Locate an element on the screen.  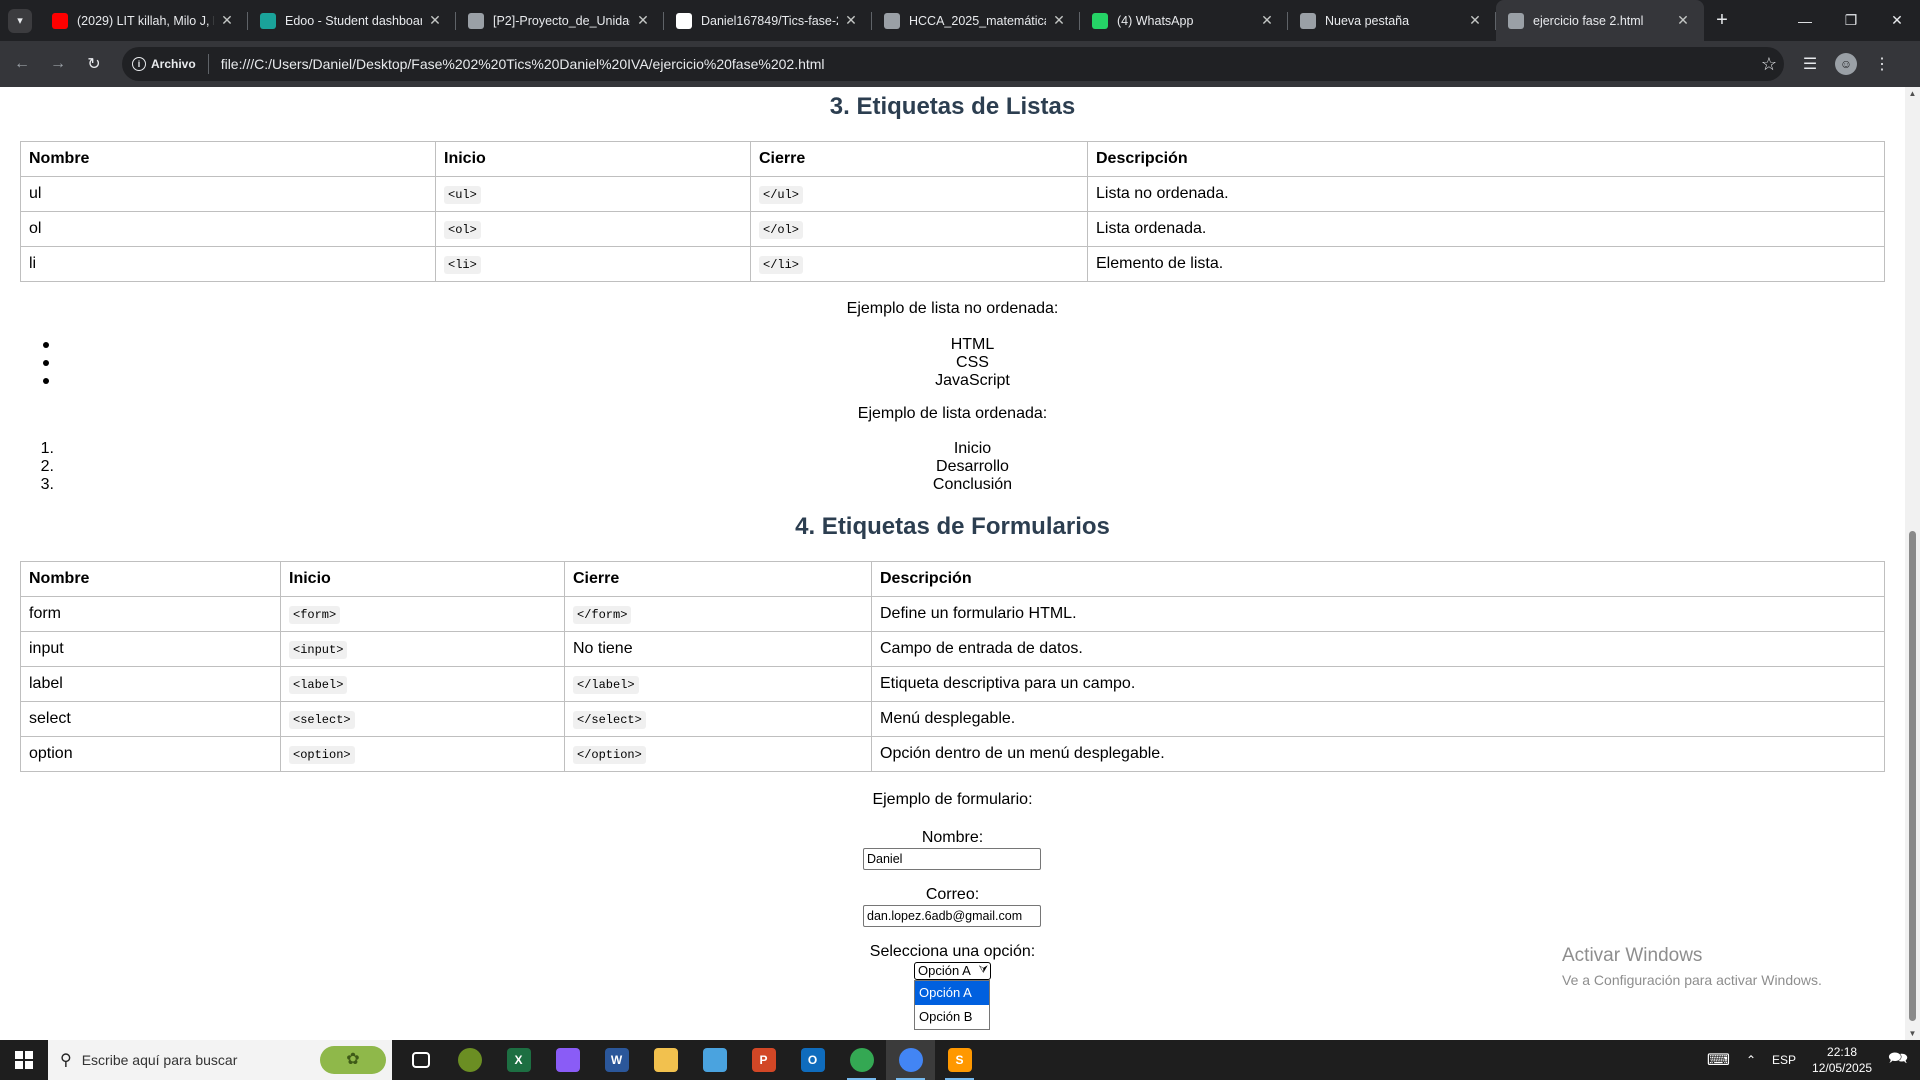
taskbar-app-button: O is located at coordinates (812, 1060).